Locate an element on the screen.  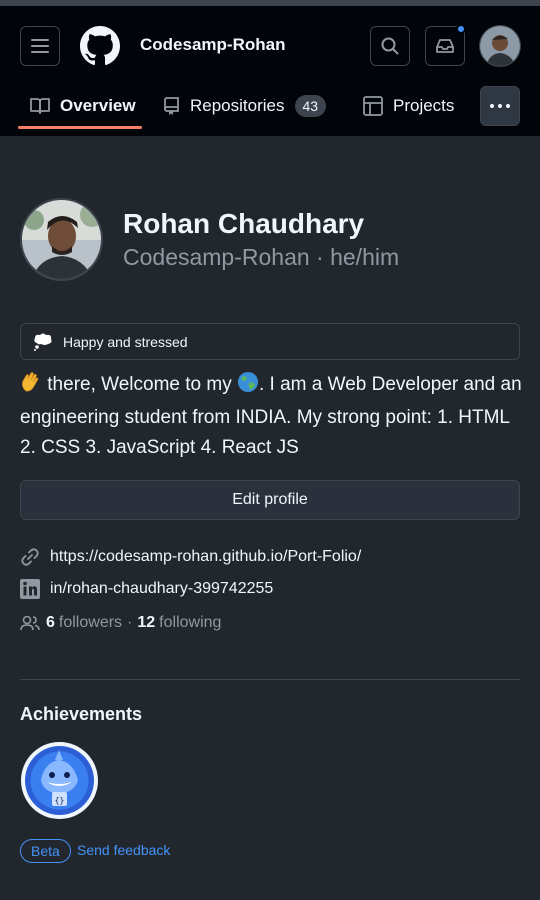
status-box: Happy and stressed is located at coordinates (270, 341).